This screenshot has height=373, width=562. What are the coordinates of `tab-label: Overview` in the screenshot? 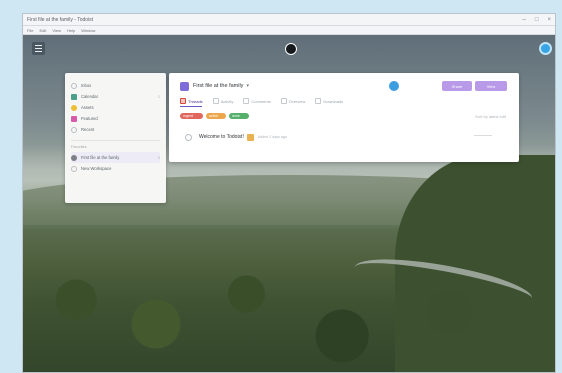 It's located at (297, 101).